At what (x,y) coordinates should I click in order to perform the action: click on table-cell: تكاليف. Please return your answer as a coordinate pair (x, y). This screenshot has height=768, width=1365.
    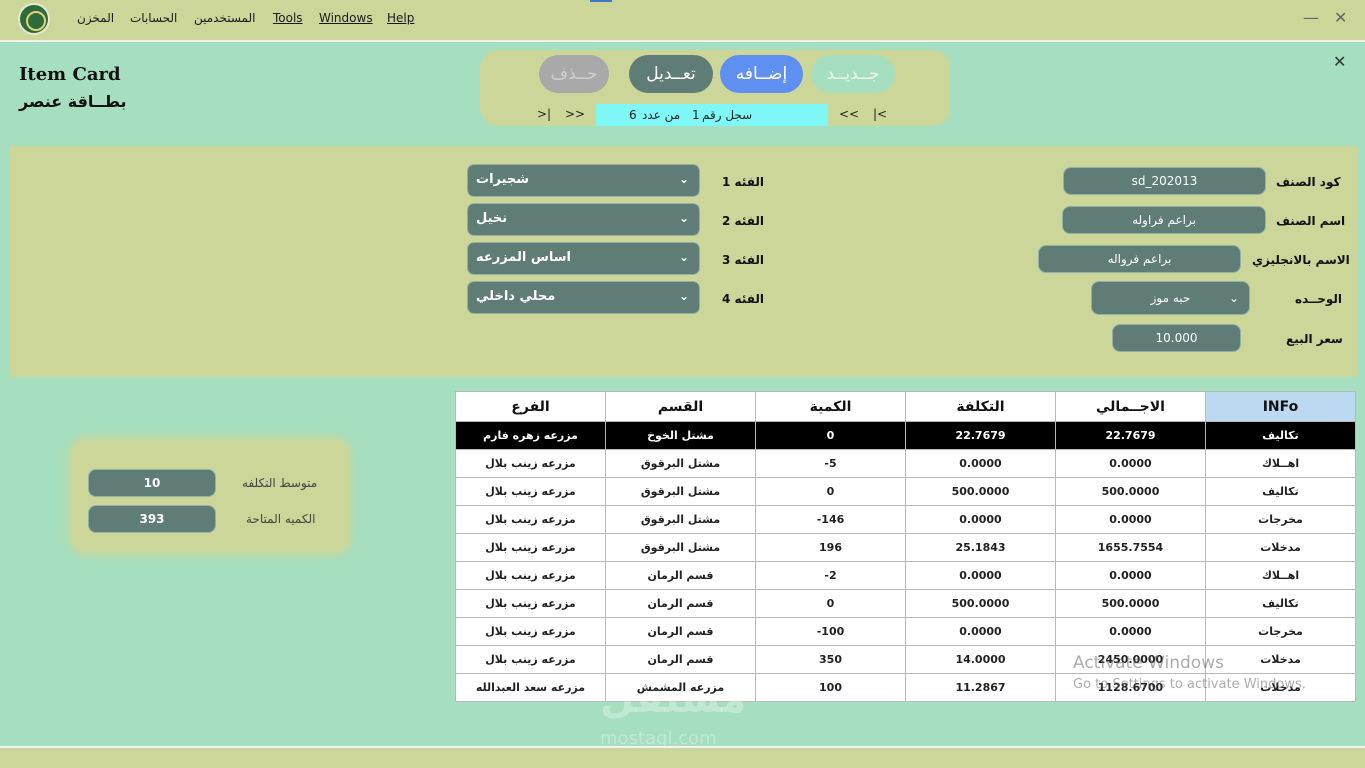
    Looking at the image, I should click on (1280, 491).